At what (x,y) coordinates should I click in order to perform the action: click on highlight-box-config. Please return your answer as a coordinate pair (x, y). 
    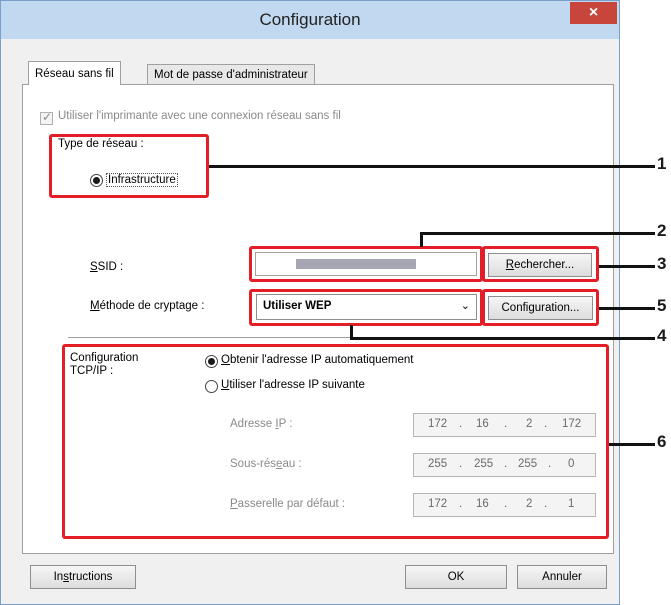
    Looking at the image, I should click on (540, 307).